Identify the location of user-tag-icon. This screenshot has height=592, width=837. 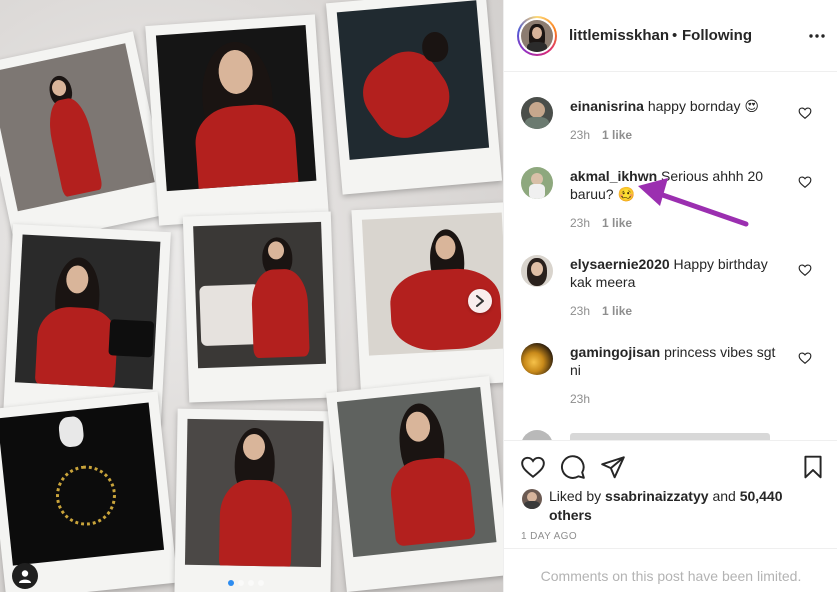
(25, 576).